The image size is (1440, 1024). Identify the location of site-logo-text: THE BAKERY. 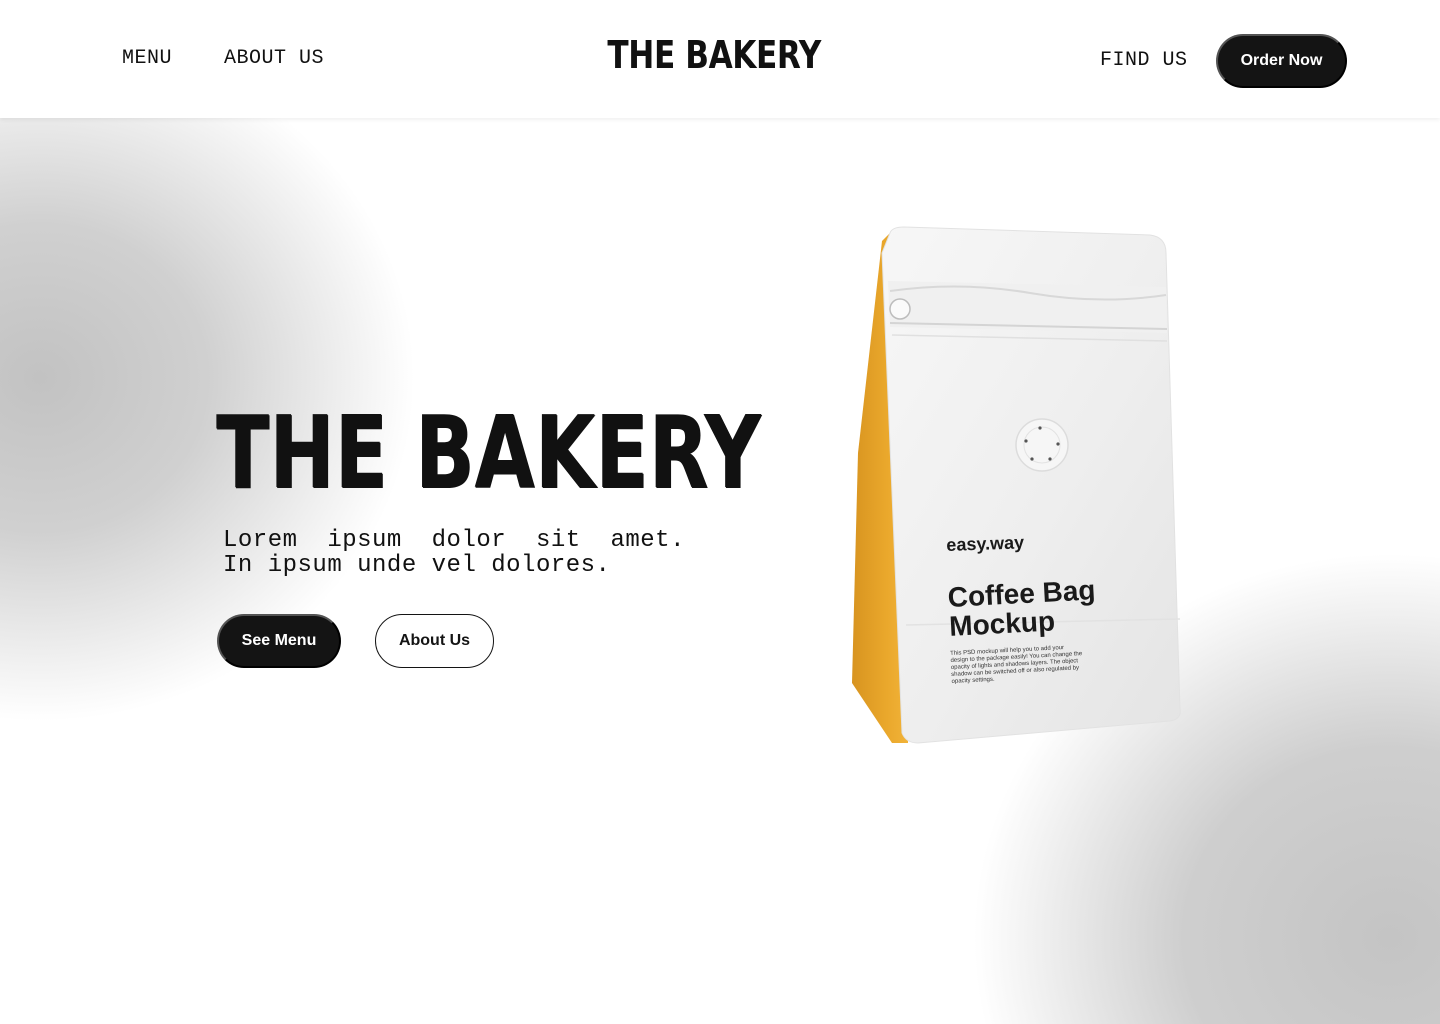
(714, 55).